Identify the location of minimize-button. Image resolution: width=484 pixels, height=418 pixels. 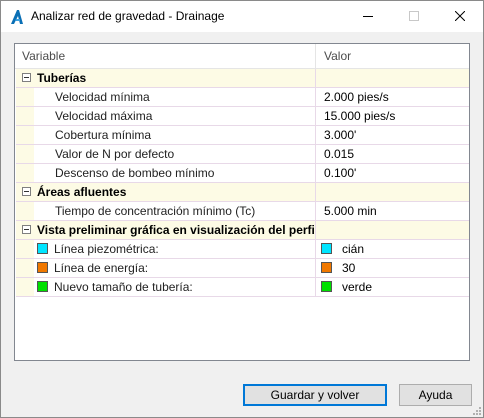
(368, 16).